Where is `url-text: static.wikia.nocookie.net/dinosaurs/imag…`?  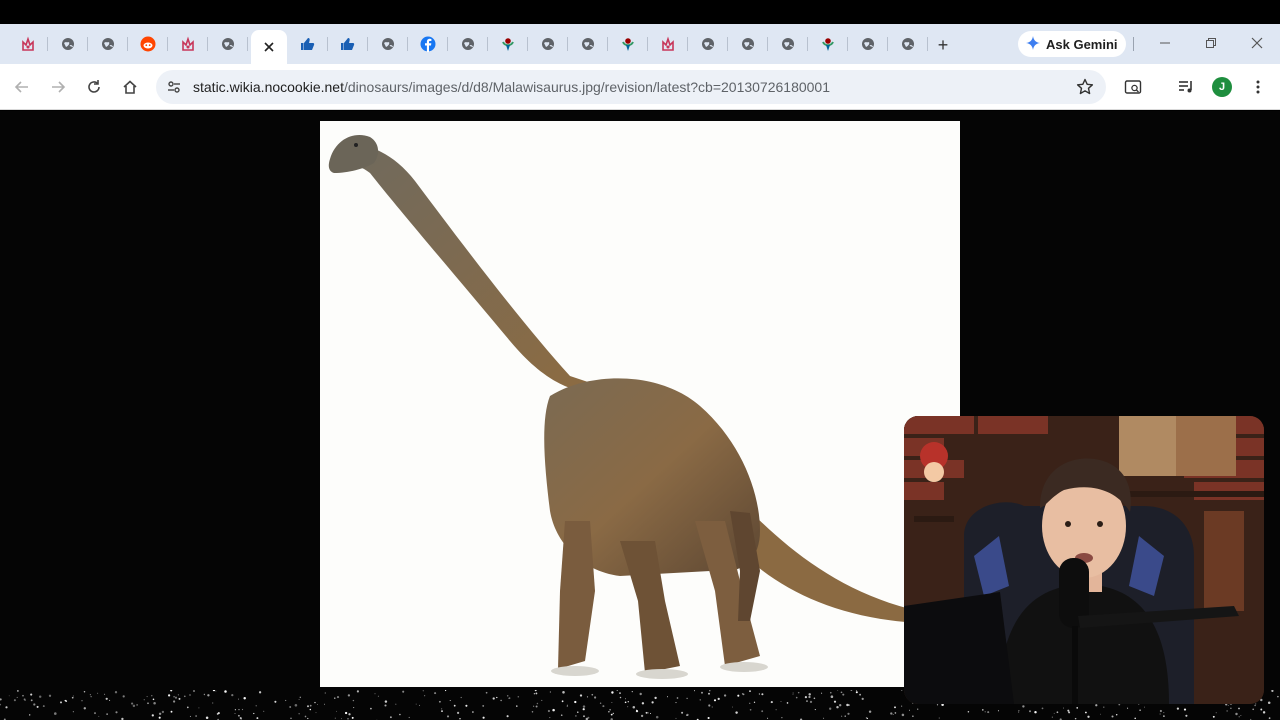
url-text: static.wikia.nocookie.net/dinosaurs/imag… is located at coordinates (511, 87).